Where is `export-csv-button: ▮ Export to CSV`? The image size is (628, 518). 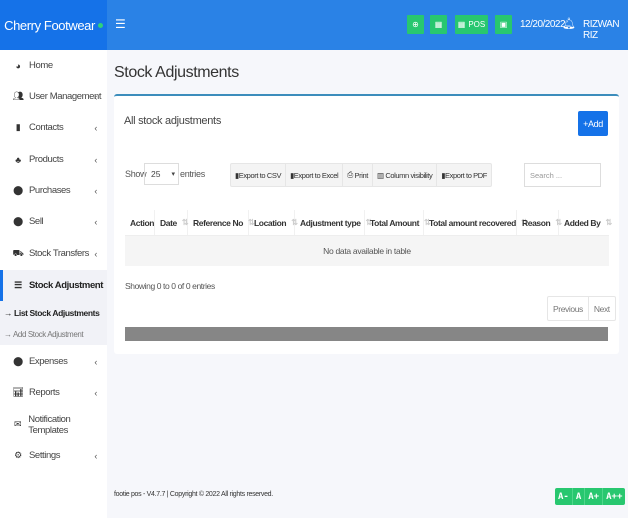
export-csv-button: ▮ Export to CSV is located at coordinates (259, 175).